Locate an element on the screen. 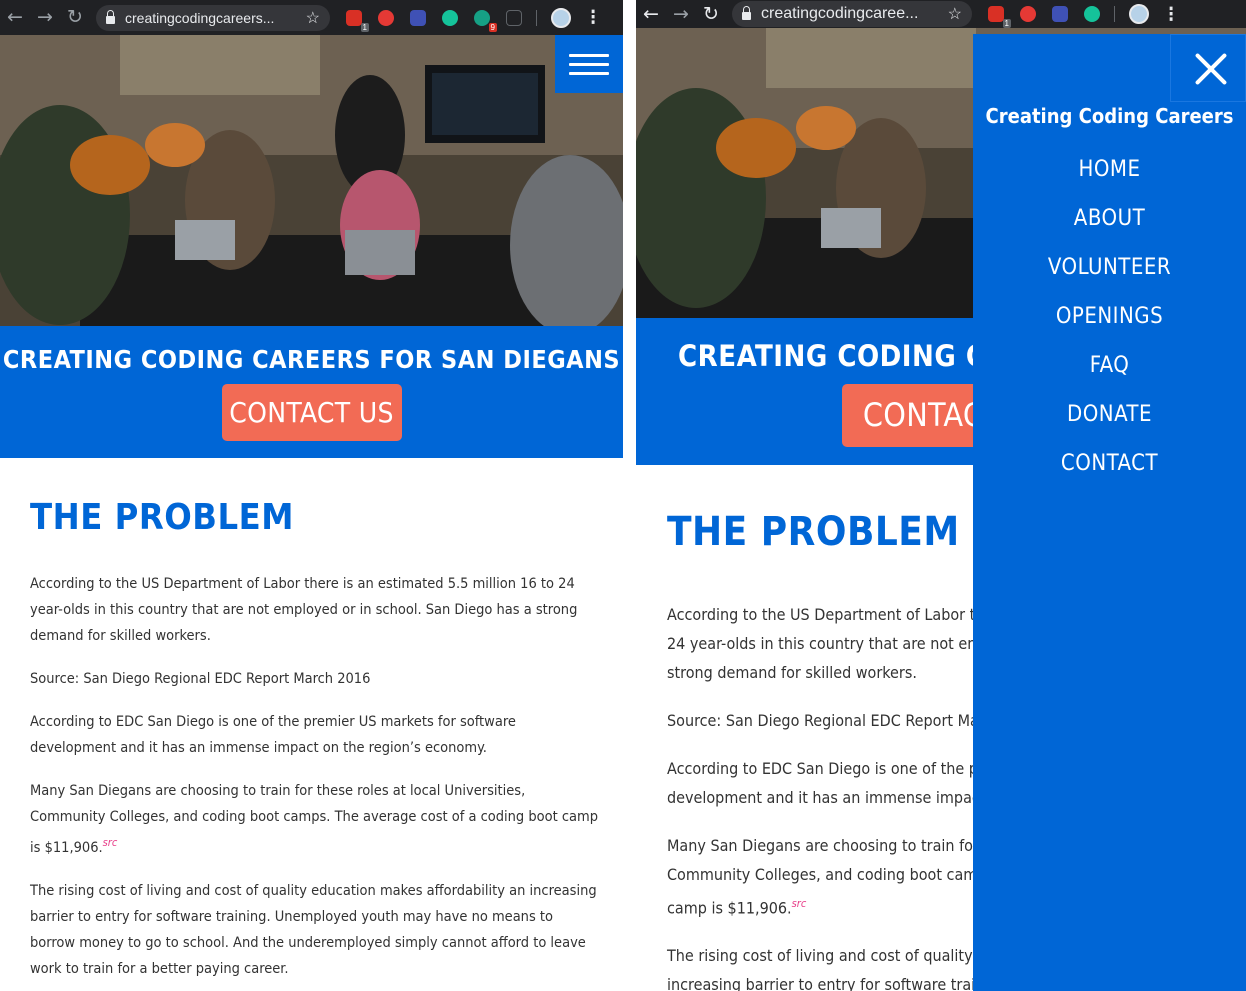 The height and width of the screenshot is (991, 1246). address-bar: creatingcodingcareers... ☆ is located at coordinates (213, 17).